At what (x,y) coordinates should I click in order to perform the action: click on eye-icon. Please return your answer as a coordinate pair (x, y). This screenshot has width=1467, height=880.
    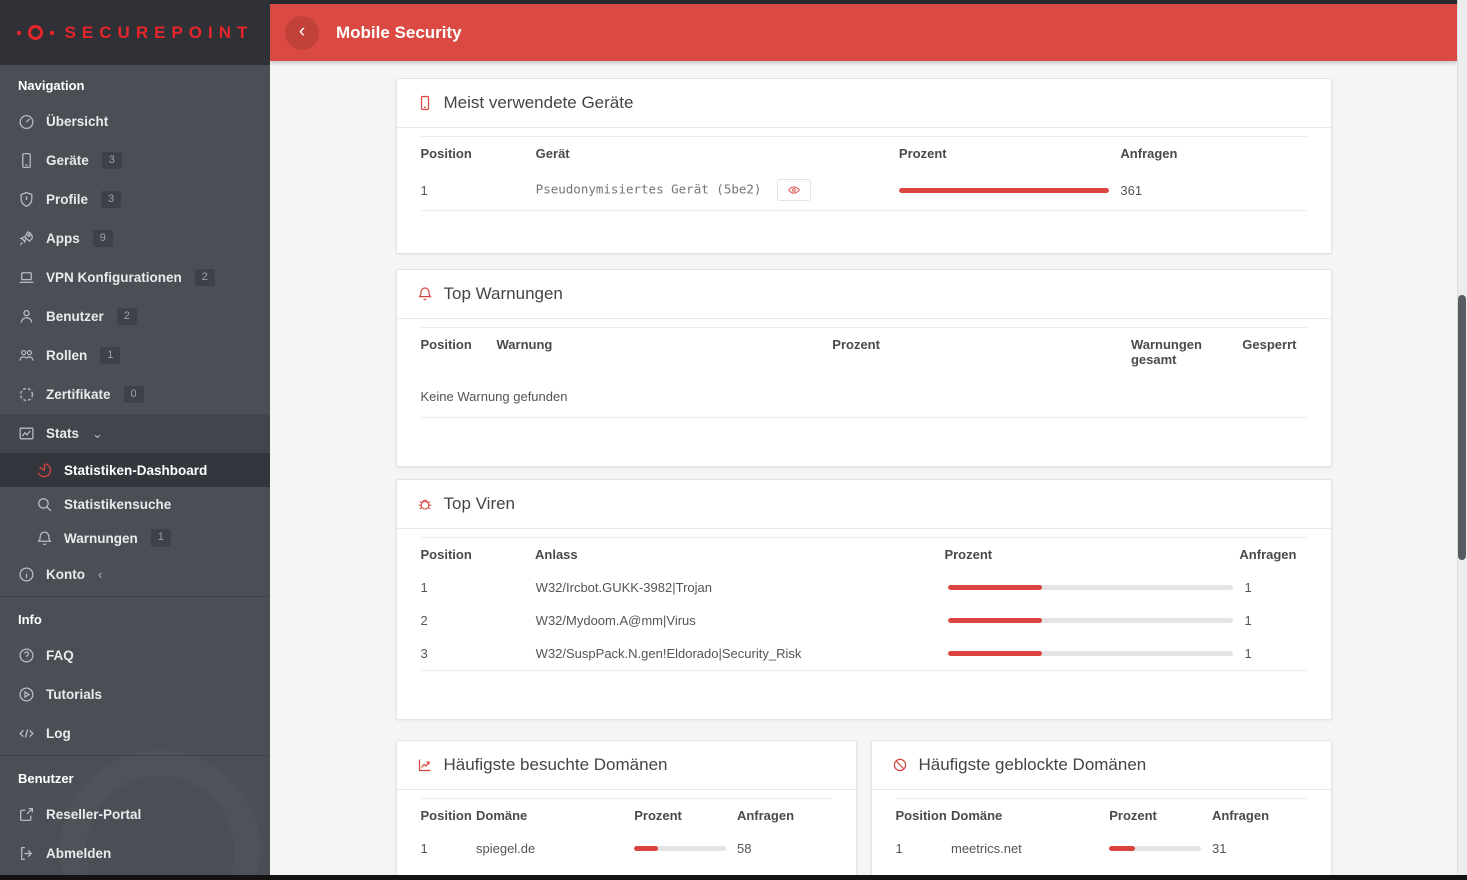
    Looking at the image, I should click on (794, 190).